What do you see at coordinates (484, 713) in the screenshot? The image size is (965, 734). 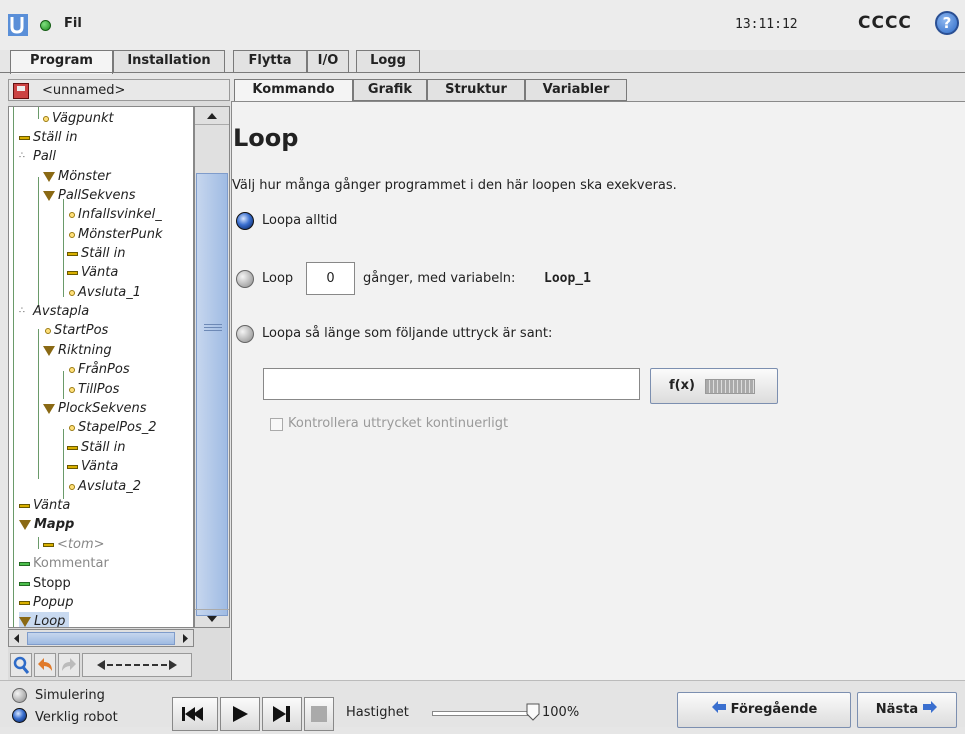 I see `speed-slider` at bounding box center [484, 713].